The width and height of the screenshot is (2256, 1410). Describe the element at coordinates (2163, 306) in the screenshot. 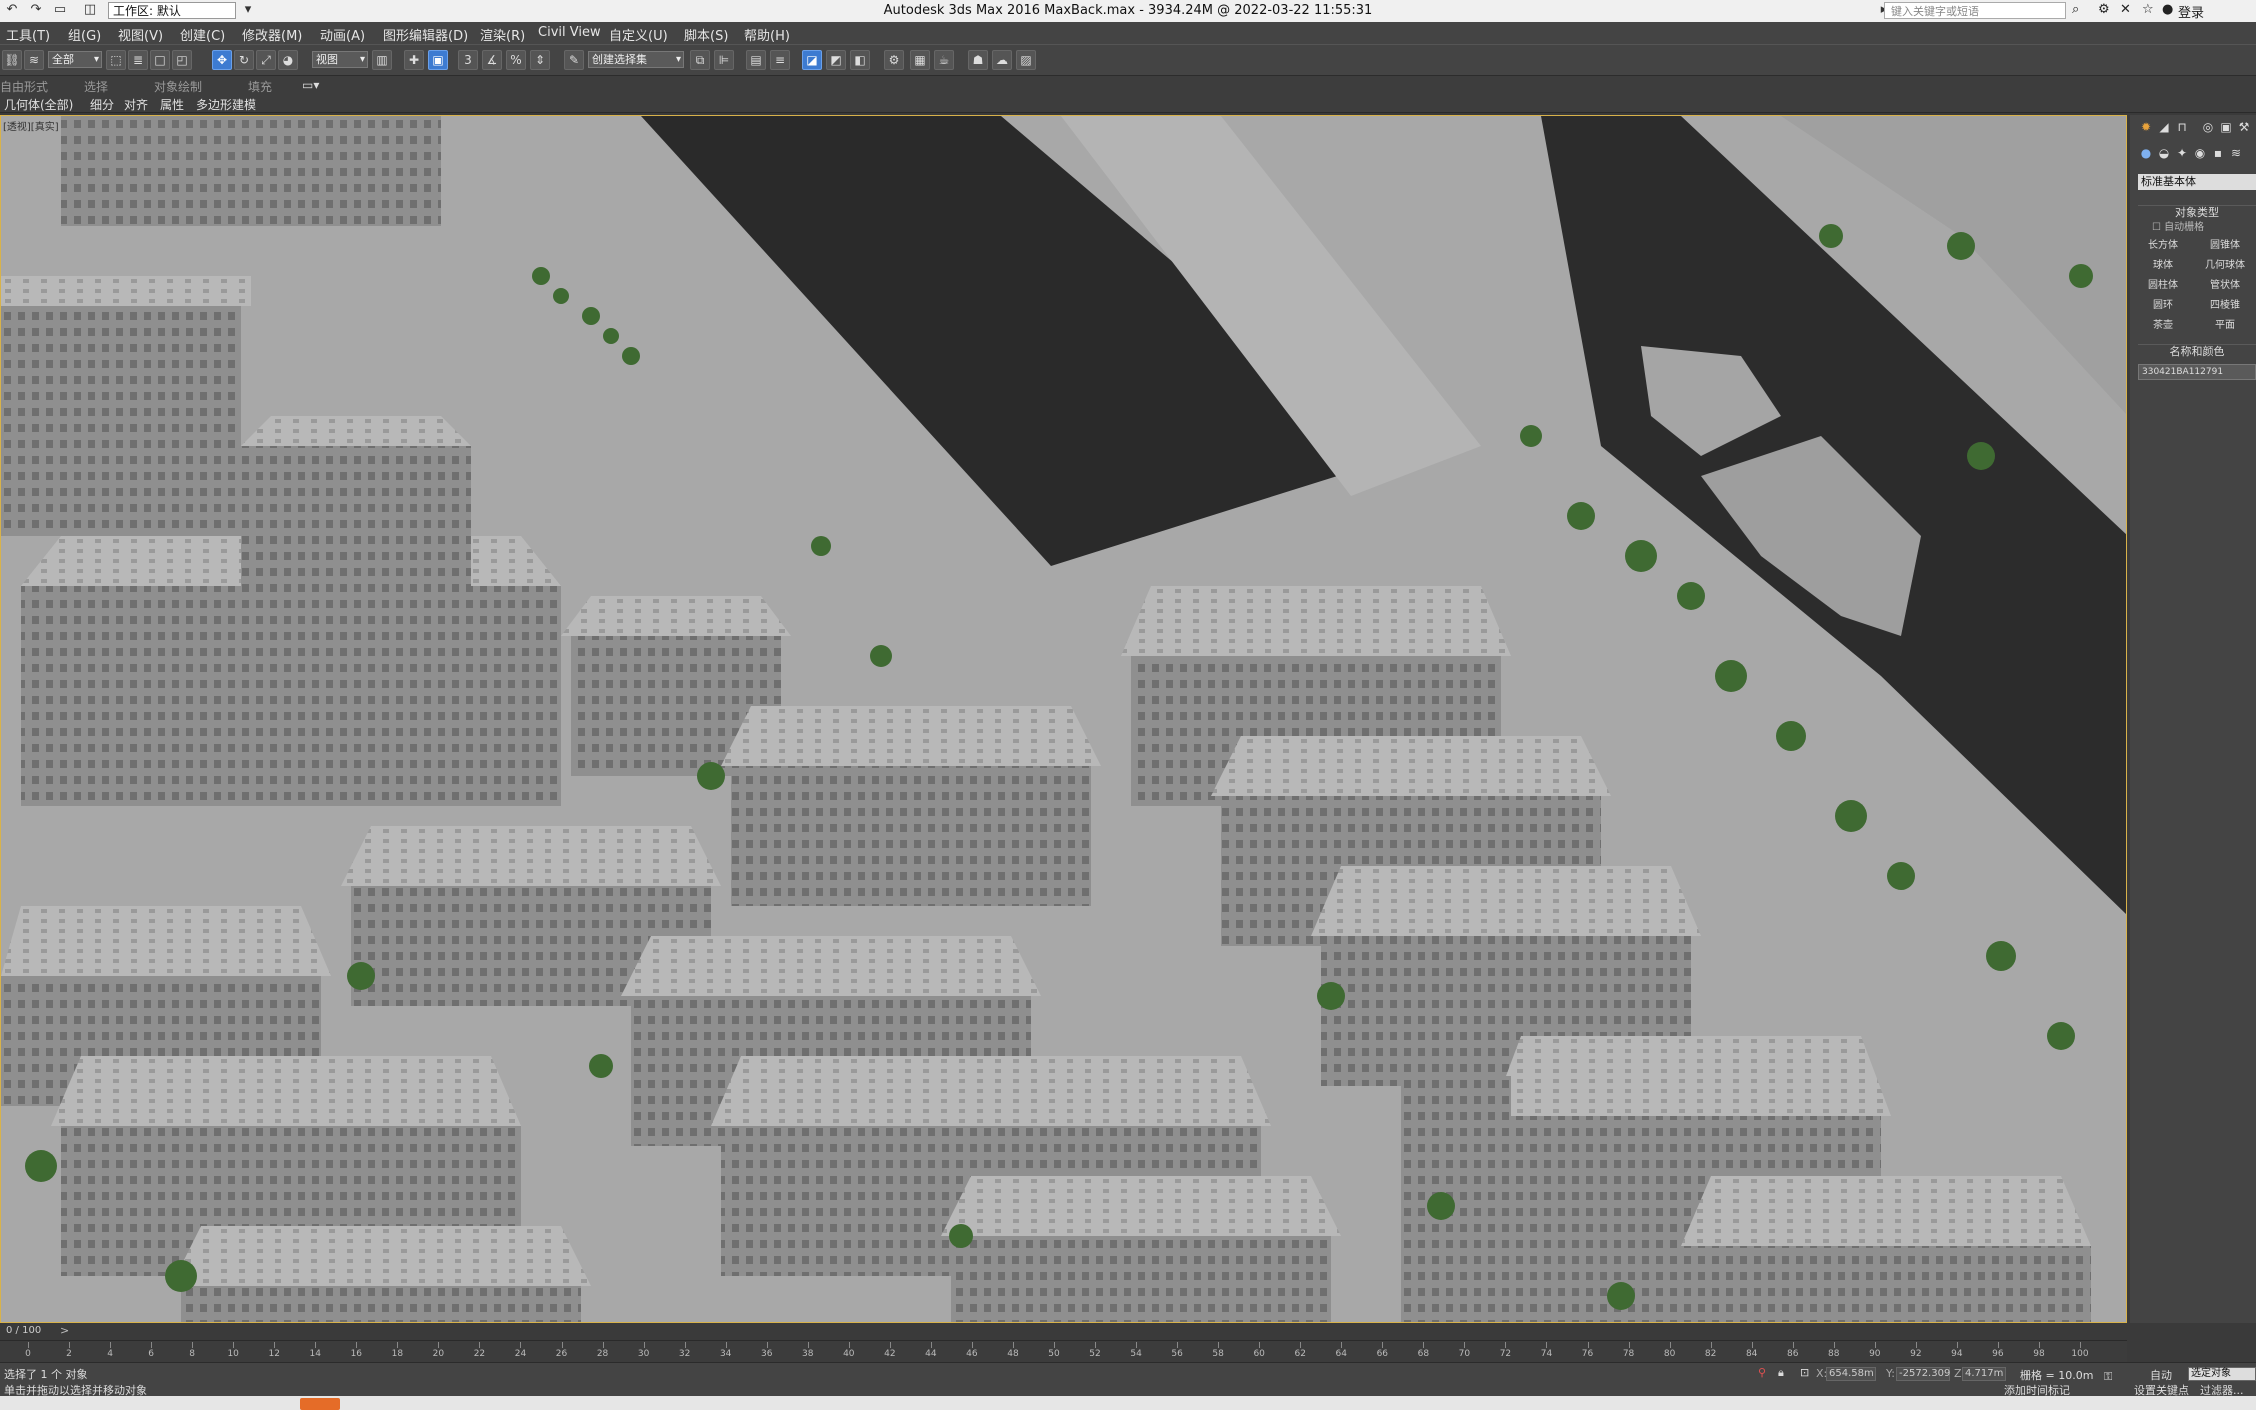

I see `torus-button: 圆环` at that location.